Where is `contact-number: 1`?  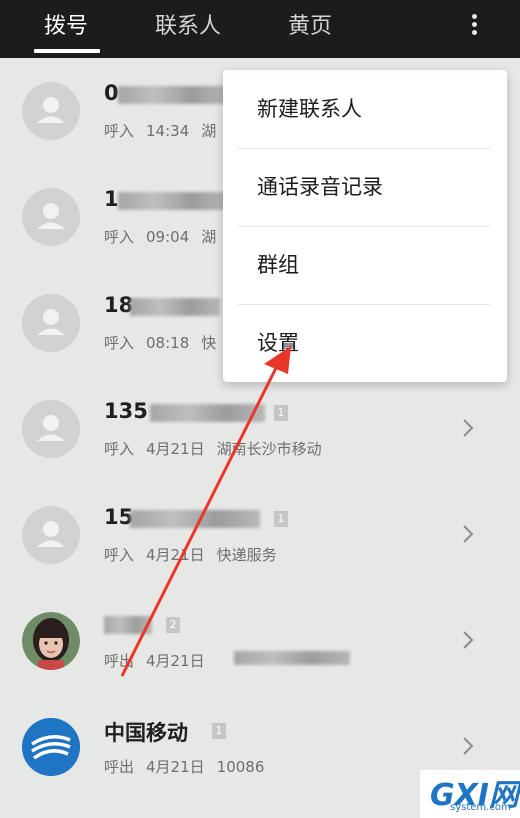
contact-number: 1 is located at coordinates (111, 199).